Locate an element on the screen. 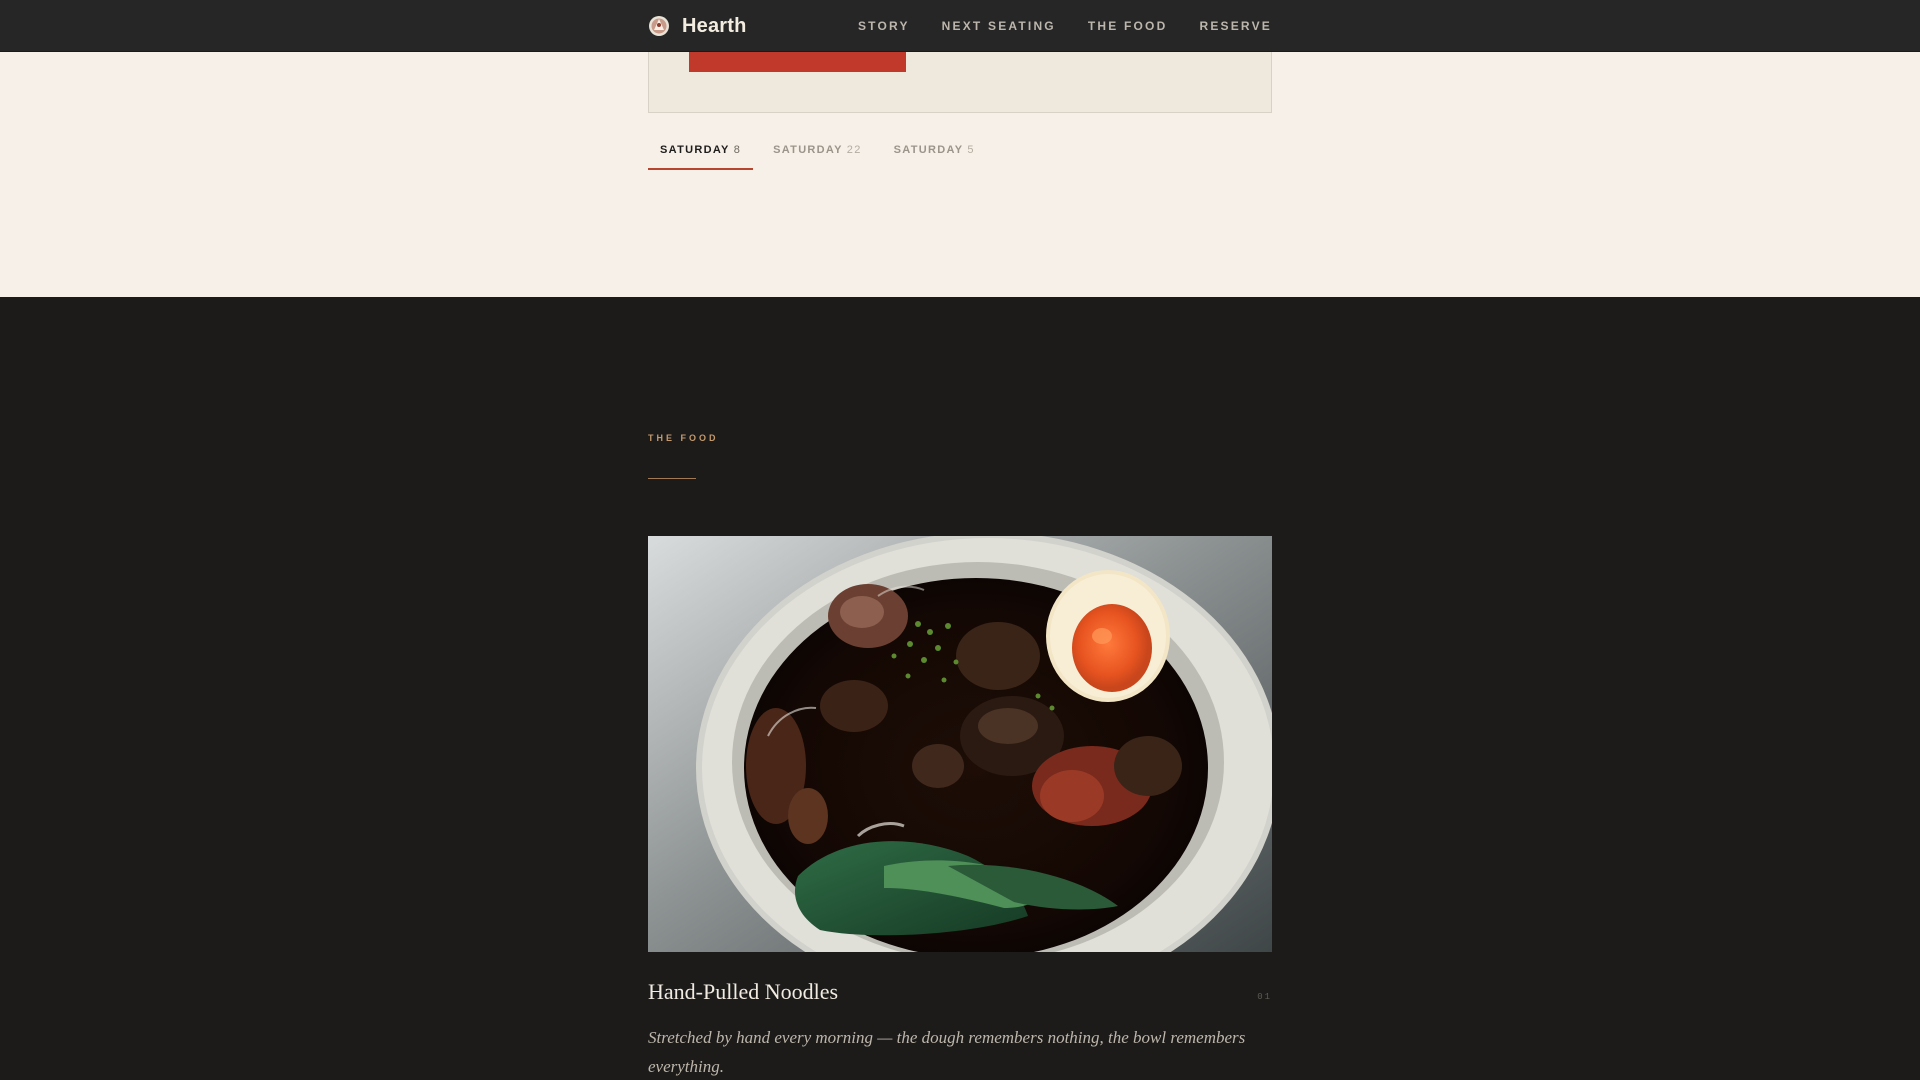 The height and width of the screenshot is (1080, 1920). date-tab: SATURDAY 8 is located at coordinates (701, 152).